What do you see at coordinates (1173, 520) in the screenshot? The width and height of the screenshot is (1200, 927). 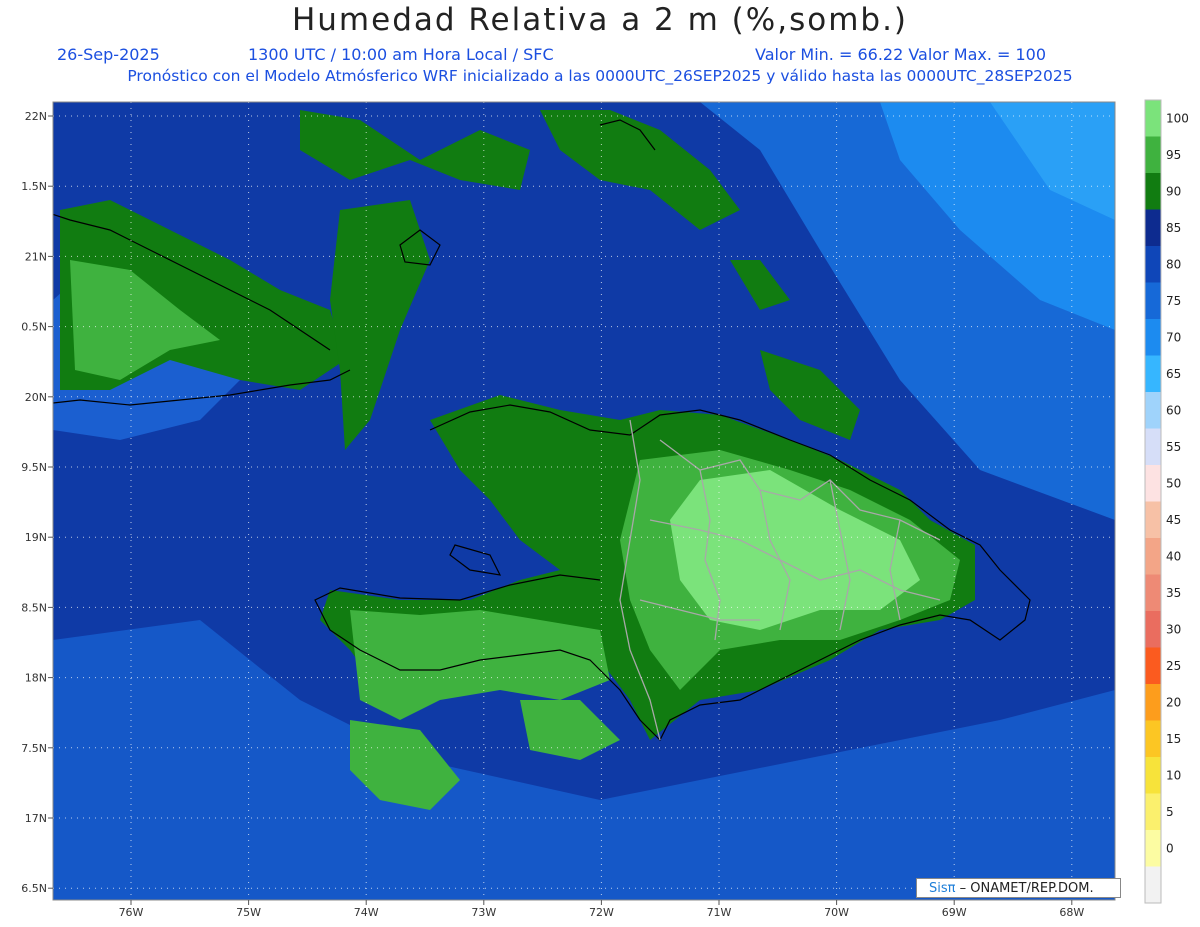 I see `legend-label-11: 45` at bounding box center [1173, 520].